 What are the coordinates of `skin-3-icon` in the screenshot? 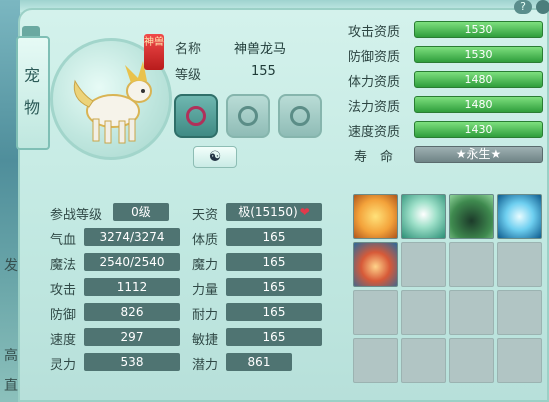 It's located at (300, 116).